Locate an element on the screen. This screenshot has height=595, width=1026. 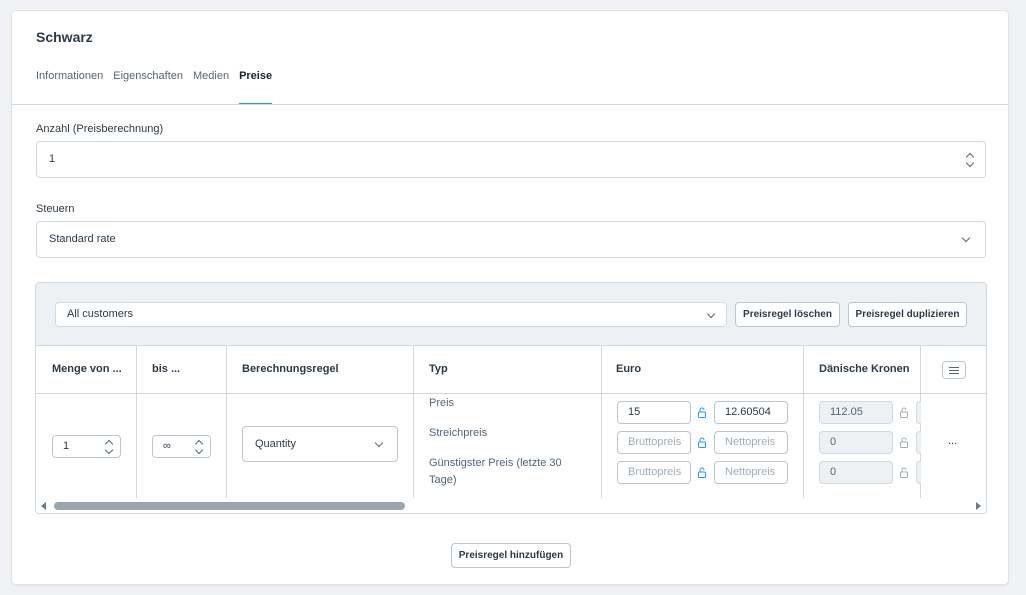
header-dkk: Dänische Kronen is located at coordinates (864, 369).